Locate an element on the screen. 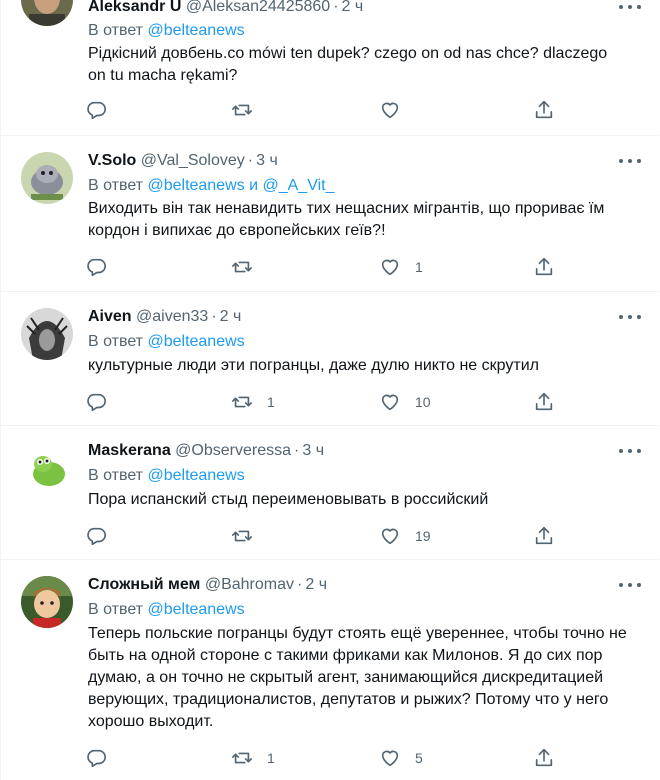  display-name: V.Solo is located at coordinates (112, 160).